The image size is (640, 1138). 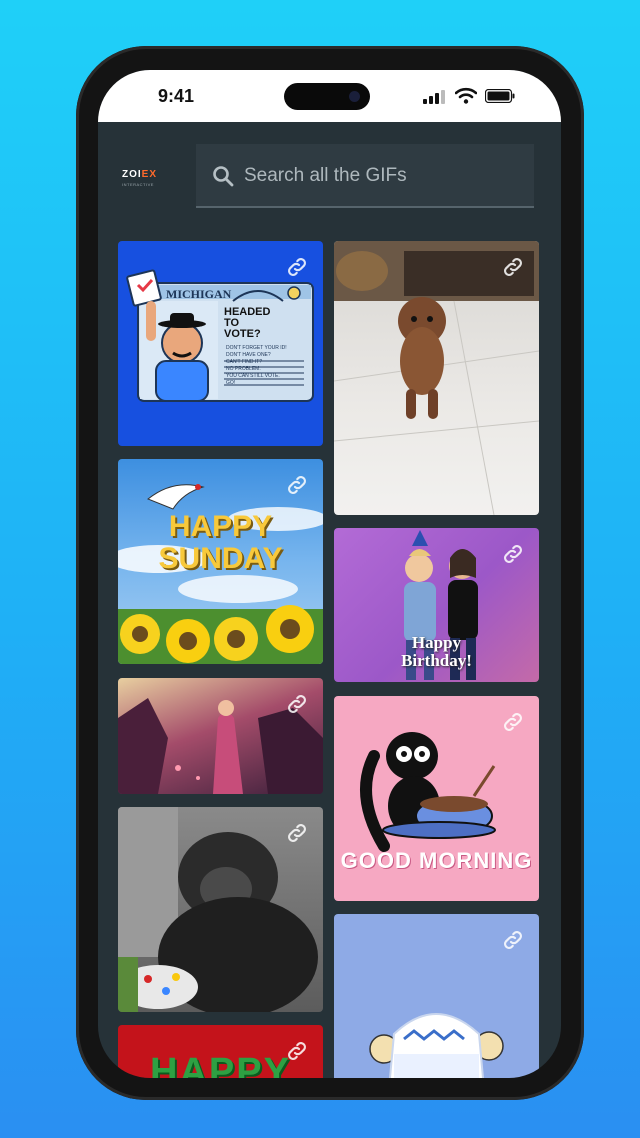 I want to click on vote-line-3: VOTE?, so click(x=242, y=334).